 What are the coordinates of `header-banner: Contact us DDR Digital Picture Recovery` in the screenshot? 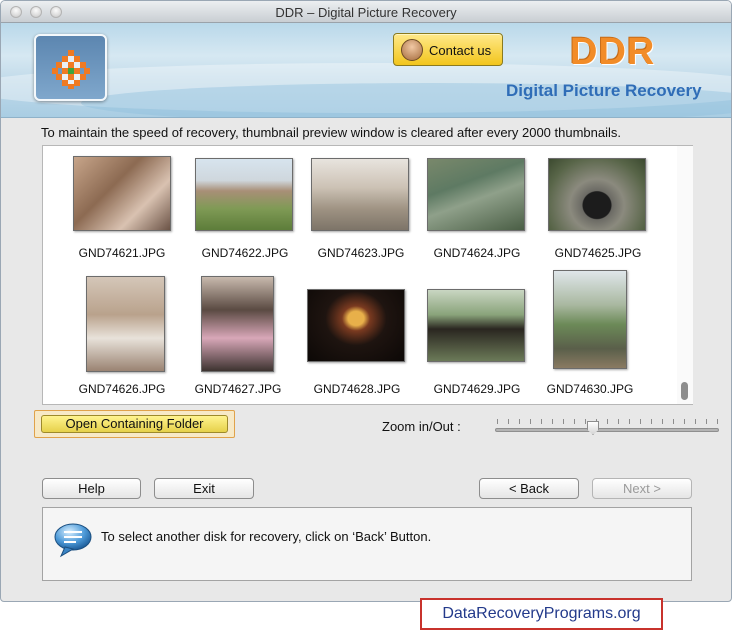 It's located at (366, 70).